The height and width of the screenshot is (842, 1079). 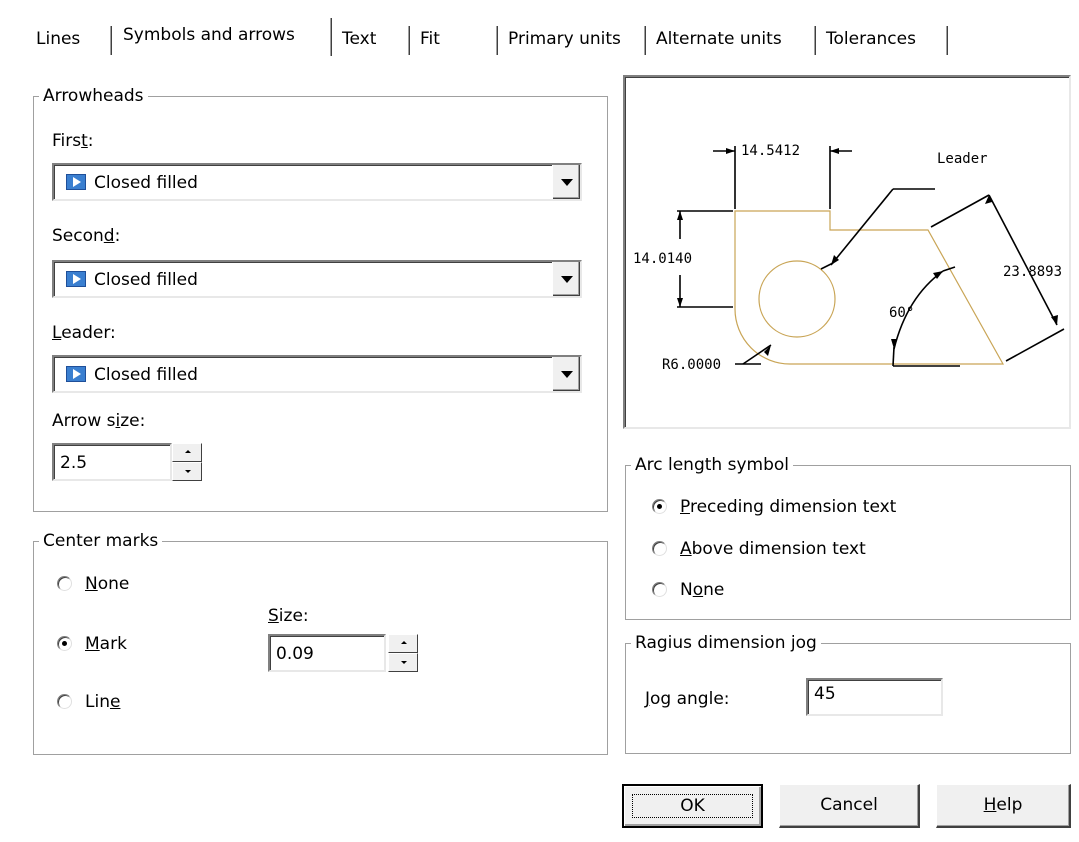 I want to click on arc-length-symbol-title: Arc length symbol, so click(x=712, y=465).